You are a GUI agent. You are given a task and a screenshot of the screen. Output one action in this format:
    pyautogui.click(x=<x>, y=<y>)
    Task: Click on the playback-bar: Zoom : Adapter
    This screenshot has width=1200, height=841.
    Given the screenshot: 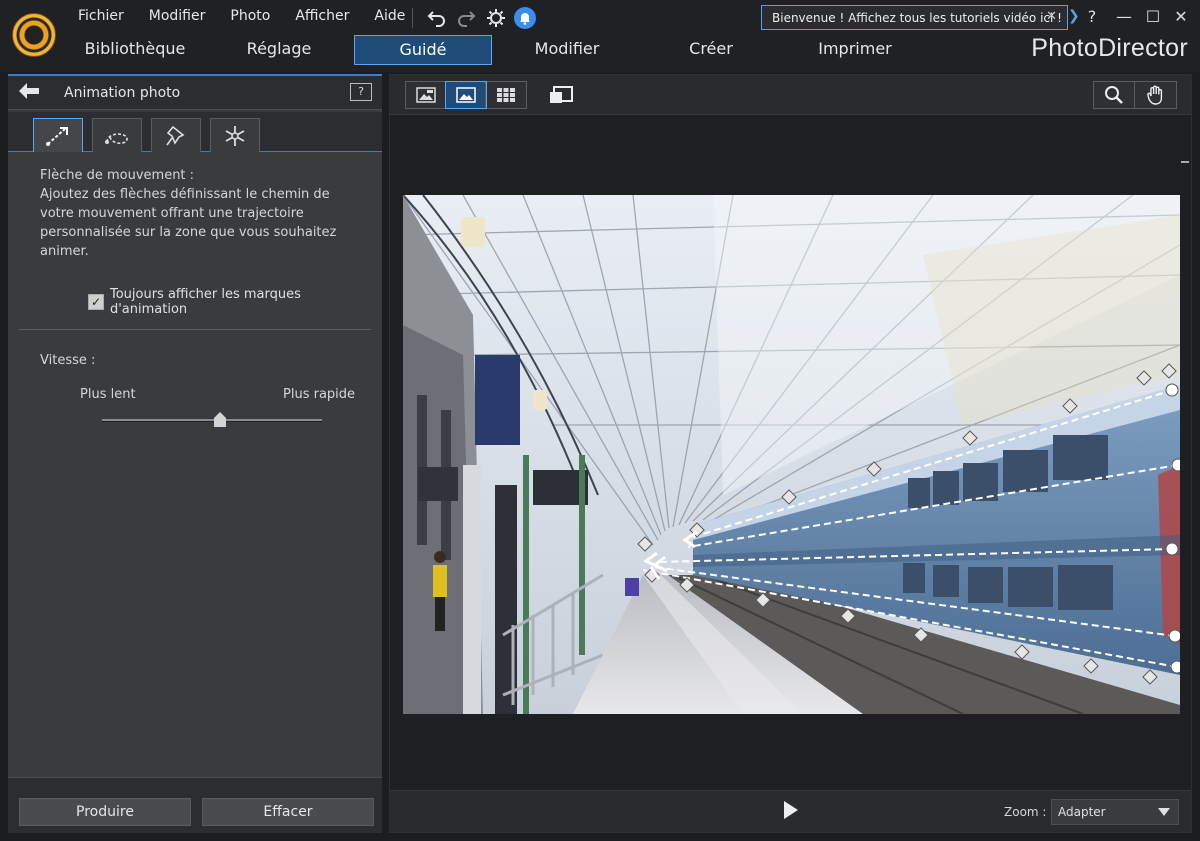 What is the action you would take?
    pyautogui.click(x=790, y=811)
    